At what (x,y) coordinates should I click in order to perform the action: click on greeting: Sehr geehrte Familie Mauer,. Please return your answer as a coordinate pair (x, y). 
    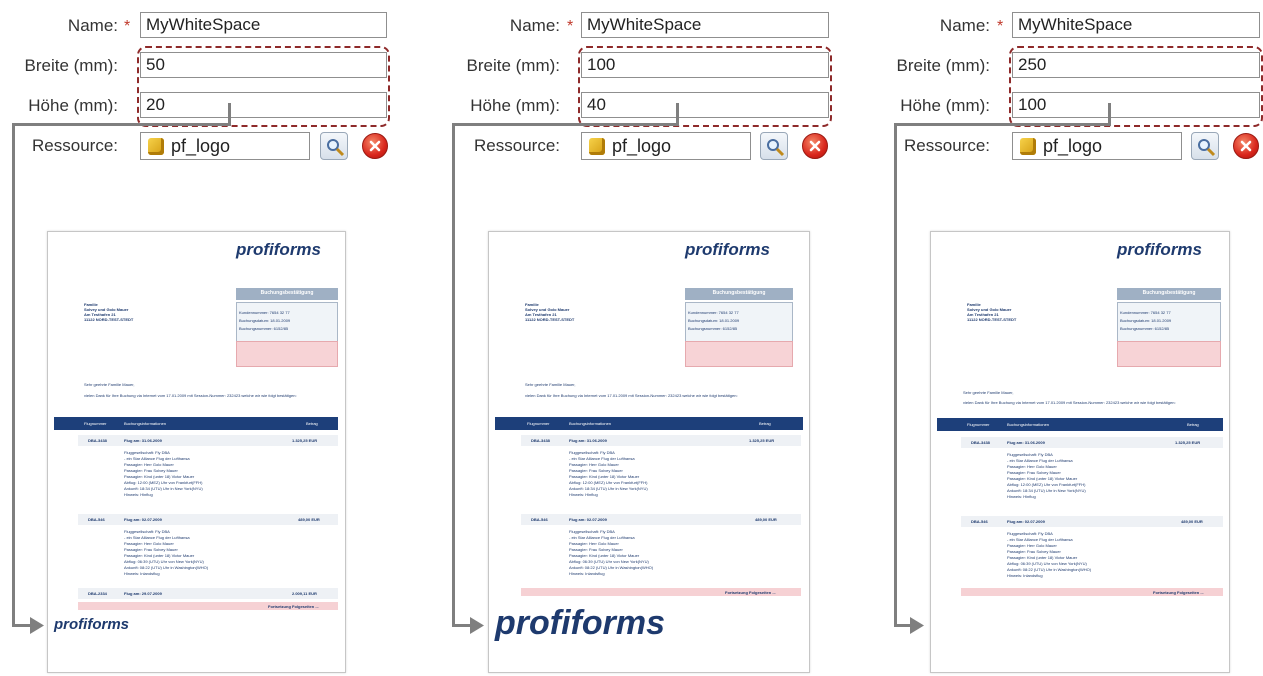
    Looking at the image, I should click on (988, 392).